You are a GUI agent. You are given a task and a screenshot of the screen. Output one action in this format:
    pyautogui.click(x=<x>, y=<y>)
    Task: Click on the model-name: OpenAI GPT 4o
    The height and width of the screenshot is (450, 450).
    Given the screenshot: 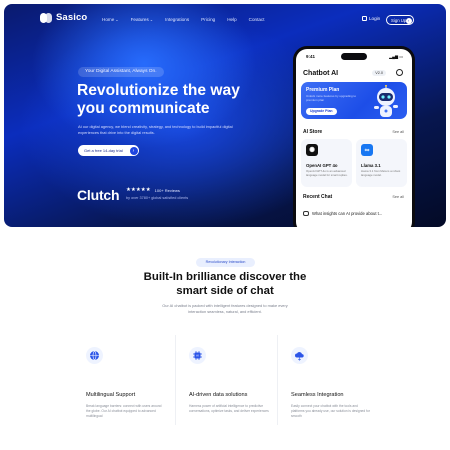 What is the action you would take?
    pyautogui.click(x=322, y=165)
    